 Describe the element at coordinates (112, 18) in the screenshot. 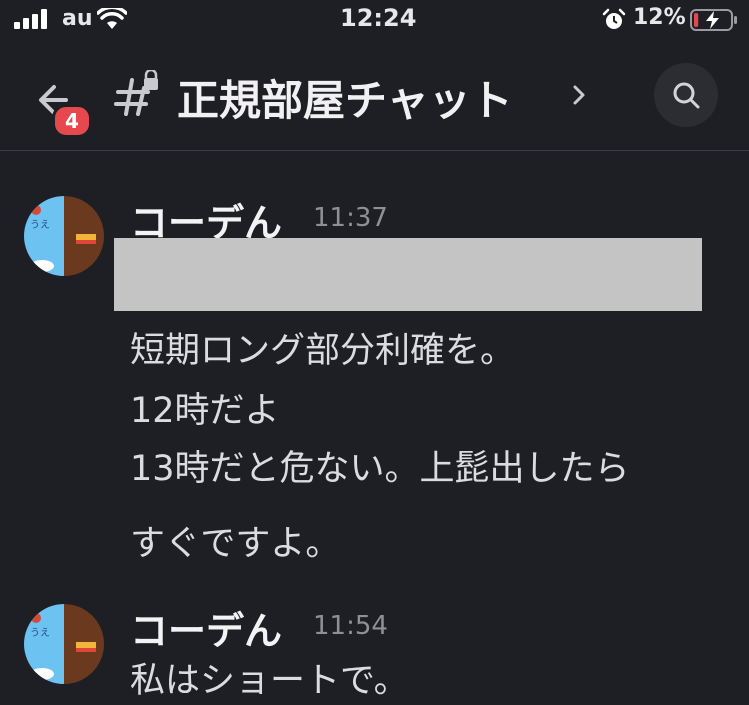

I see `wifi-icon` at that location.